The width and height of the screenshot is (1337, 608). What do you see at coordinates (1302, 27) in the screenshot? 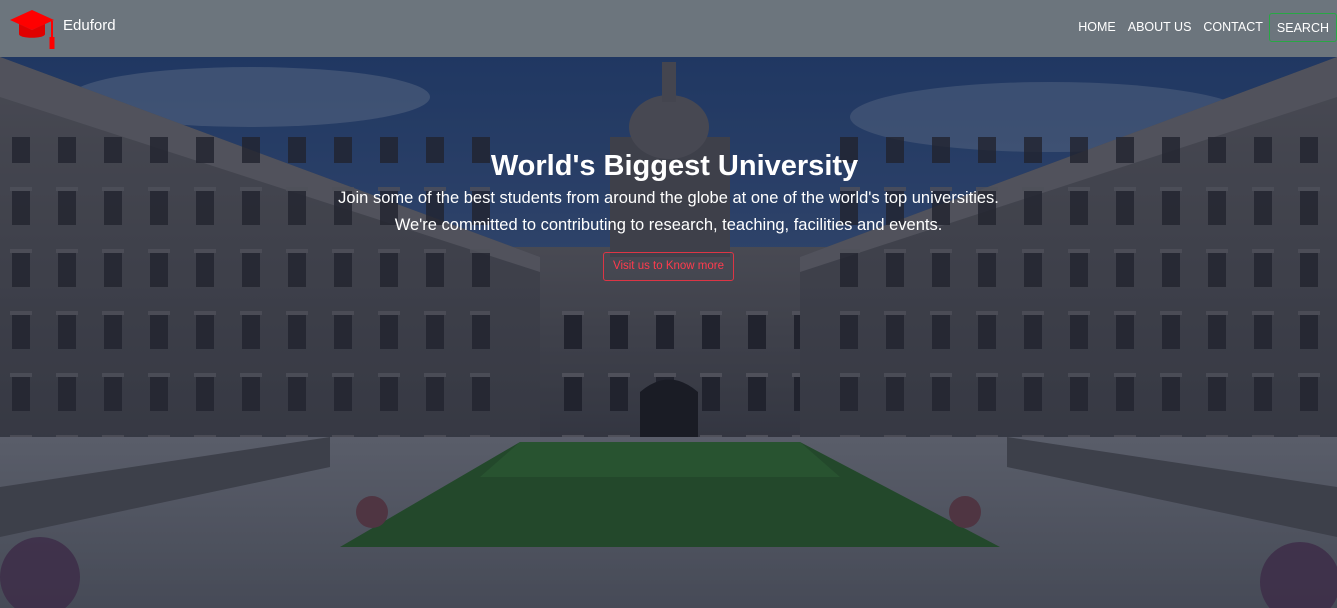
I see `search-button: SEARCH` at bounding box center [1302, 27].